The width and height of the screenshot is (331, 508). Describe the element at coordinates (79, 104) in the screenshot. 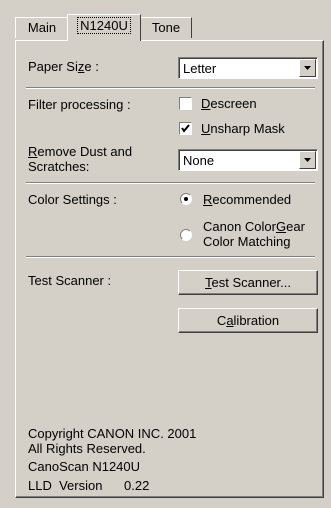

I see `filter-processing-label: Filter processing :` at that location.